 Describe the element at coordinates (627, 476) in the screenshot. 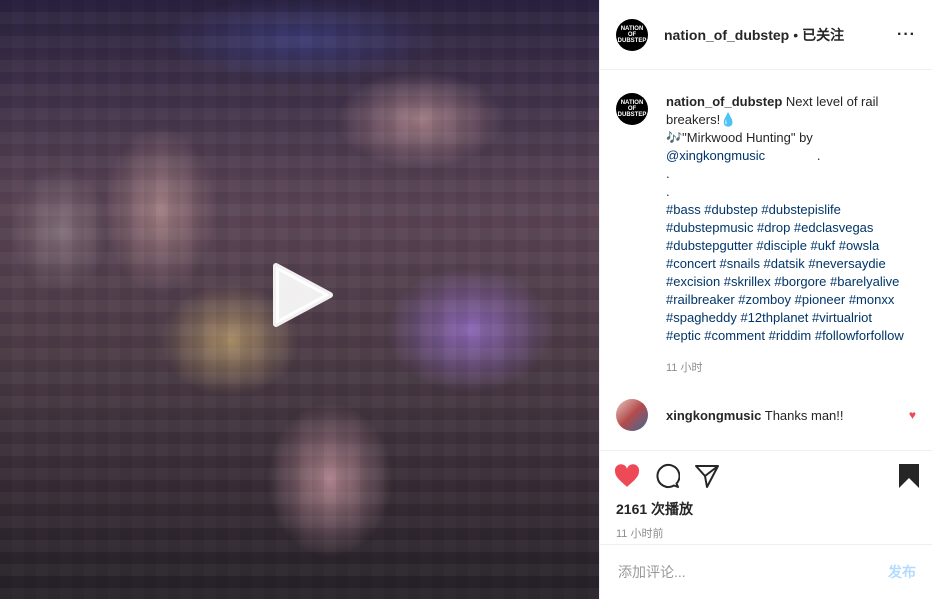

I see `heart-icon` at that location.